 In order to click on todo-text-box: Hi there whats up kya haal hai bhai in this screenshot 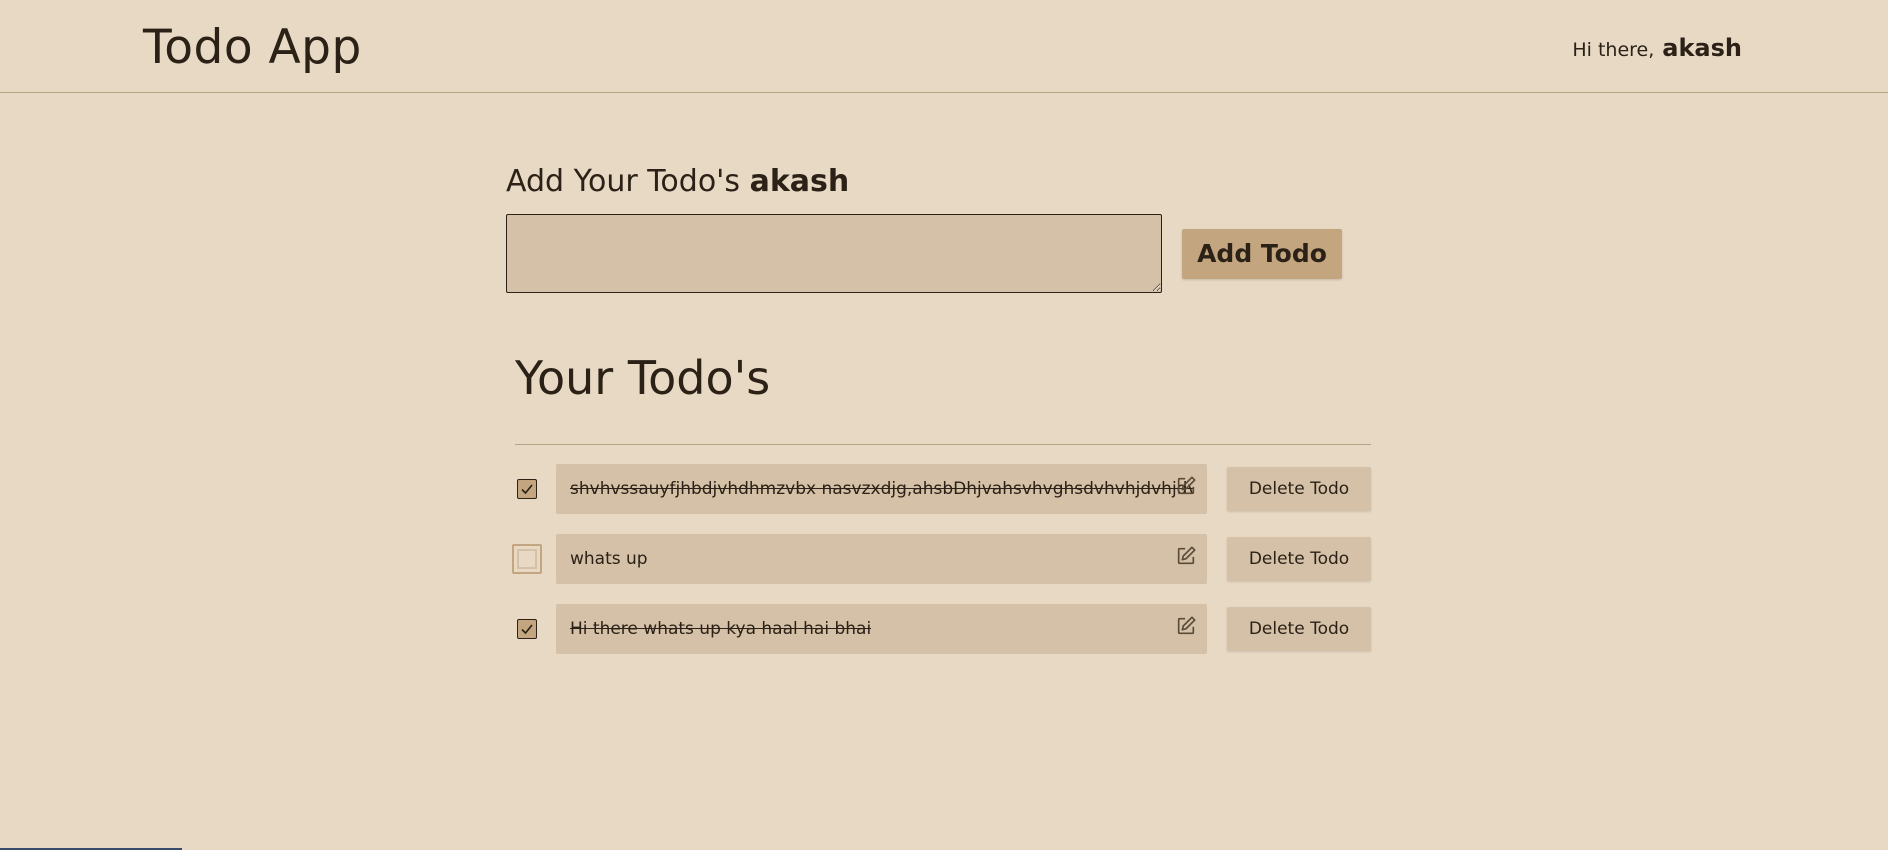, I will do `click(881, 629)`.